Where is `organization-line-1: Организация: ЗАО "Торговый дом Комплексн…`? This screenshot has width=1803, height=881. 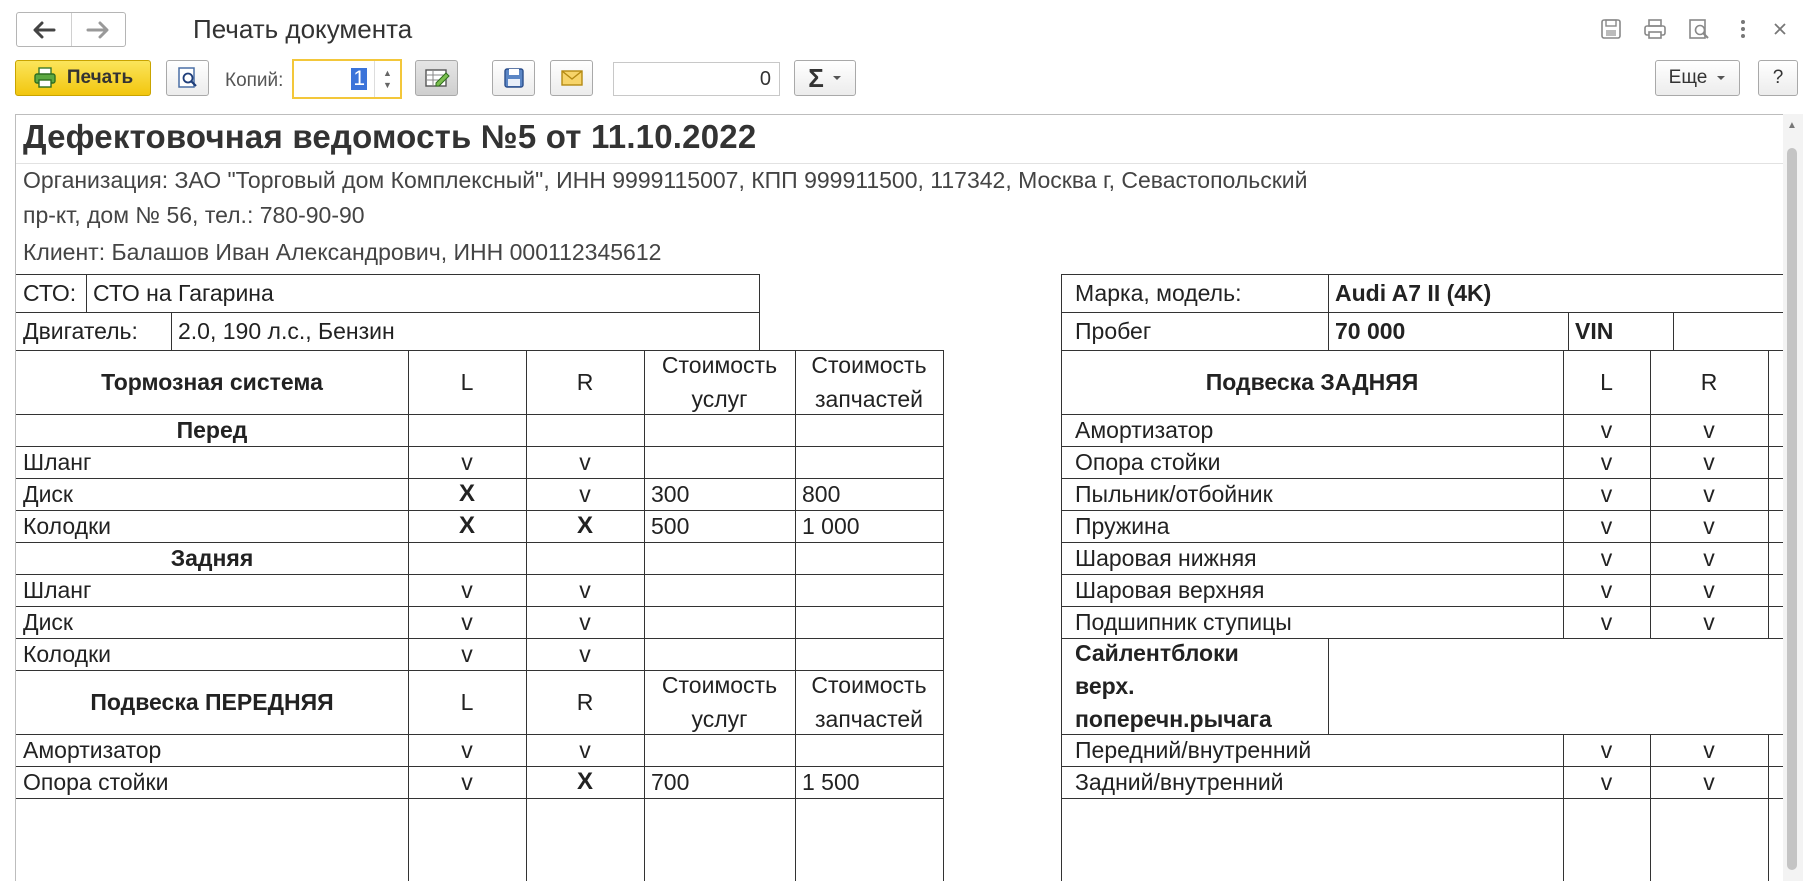
organization-line-1: Организация: ЗАО "Торговый дом Комплексн… is located at coordinates (665, 180).